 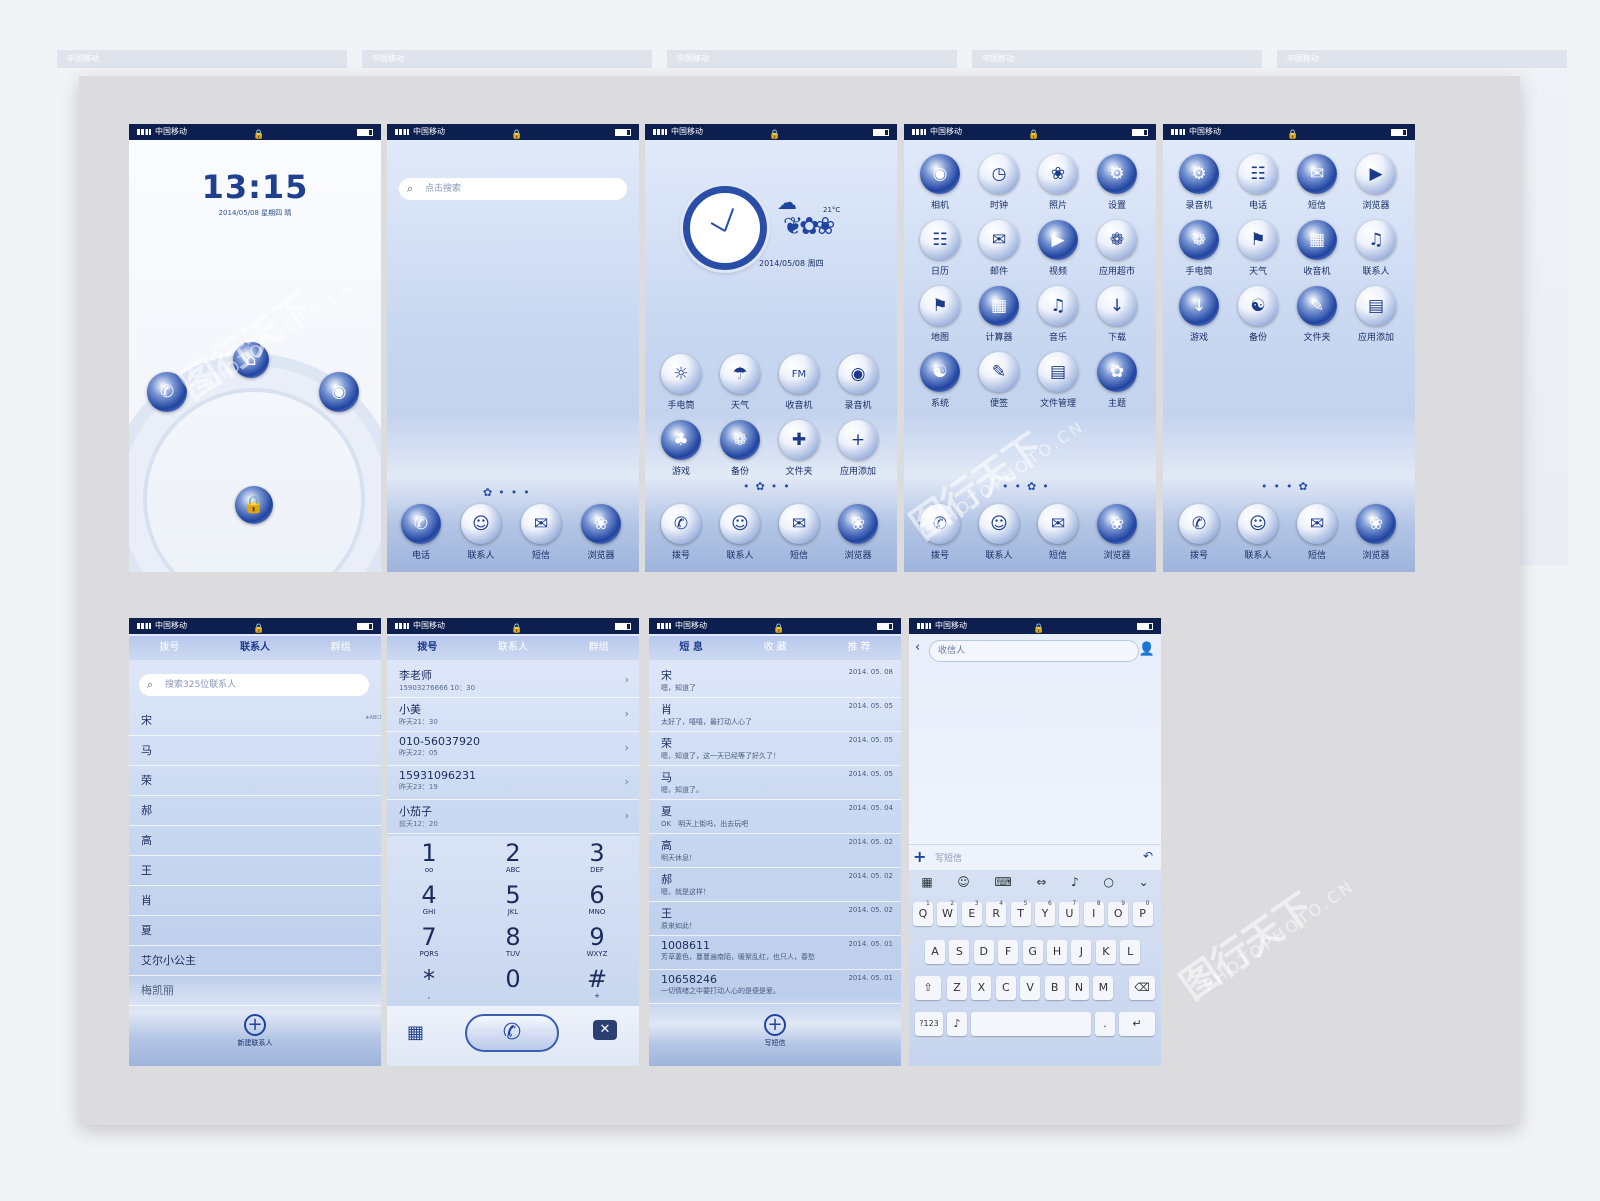 I want to click on call-button: ✆, so click(x=512, y=1033).